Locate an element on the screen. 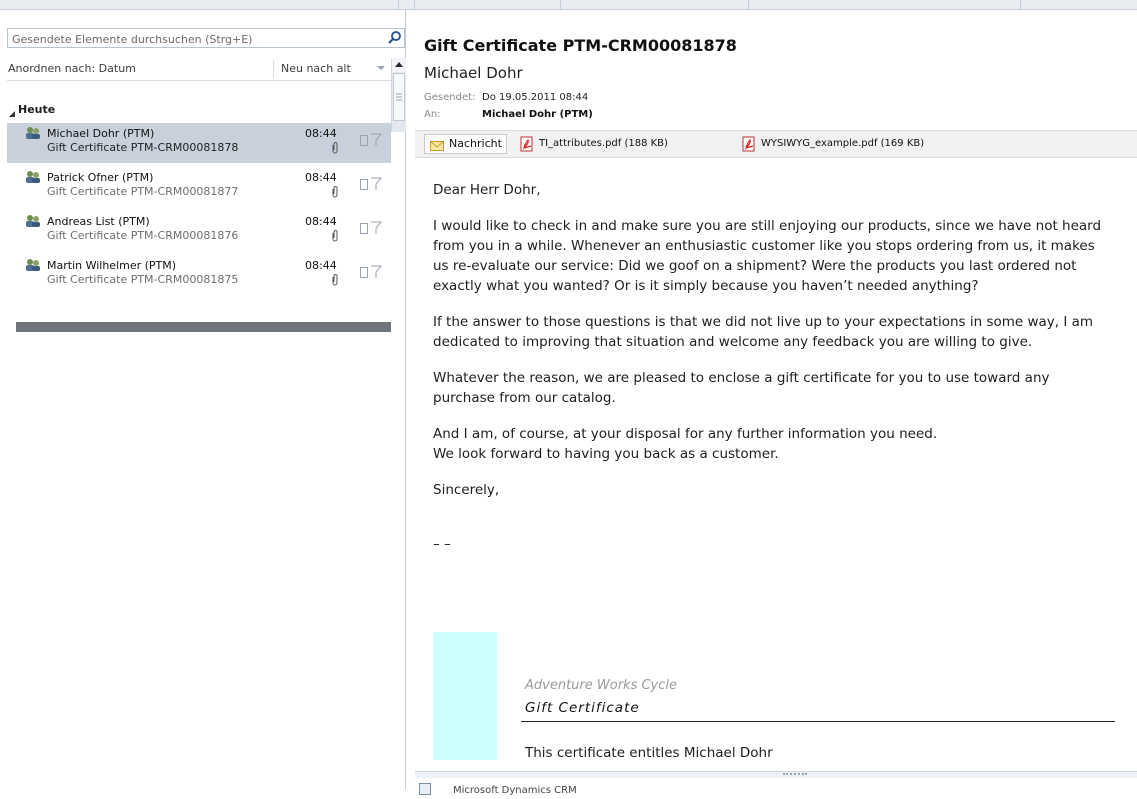  crm-label: Microsoft Dynamics CRM is located at coordinates (515, 790).